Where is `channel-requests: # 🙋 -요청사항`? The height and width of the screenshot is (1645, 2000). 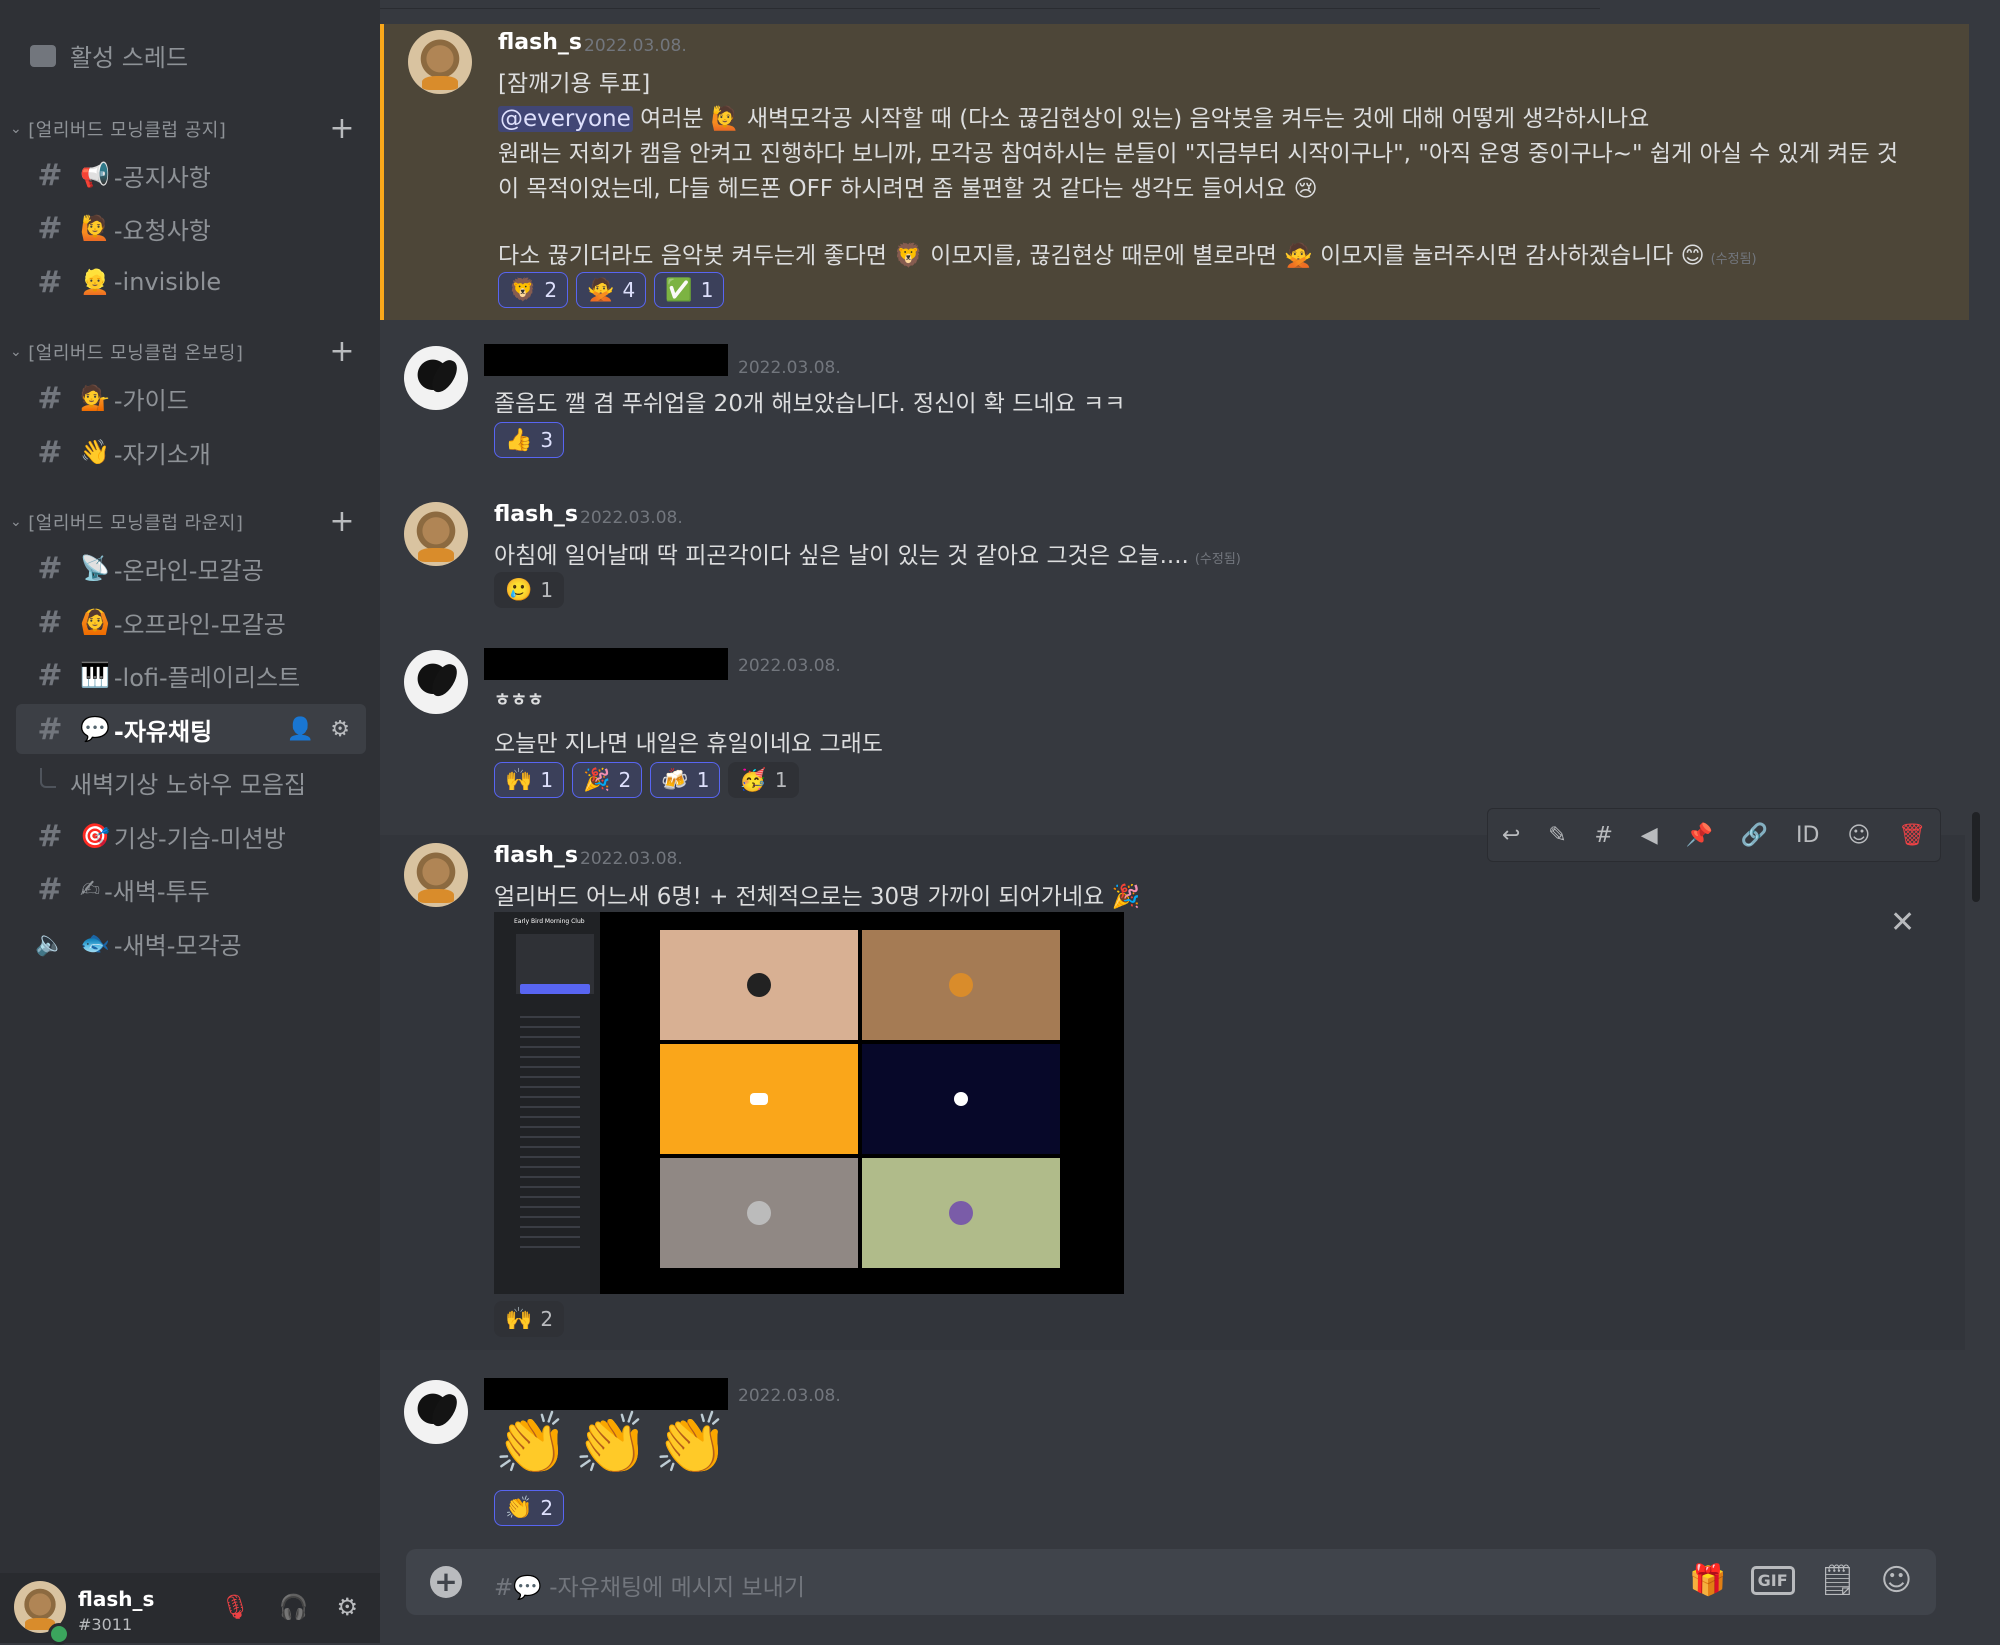 channel-requests: # 🙋 -요청사항 is located at coordinates (191, 228).